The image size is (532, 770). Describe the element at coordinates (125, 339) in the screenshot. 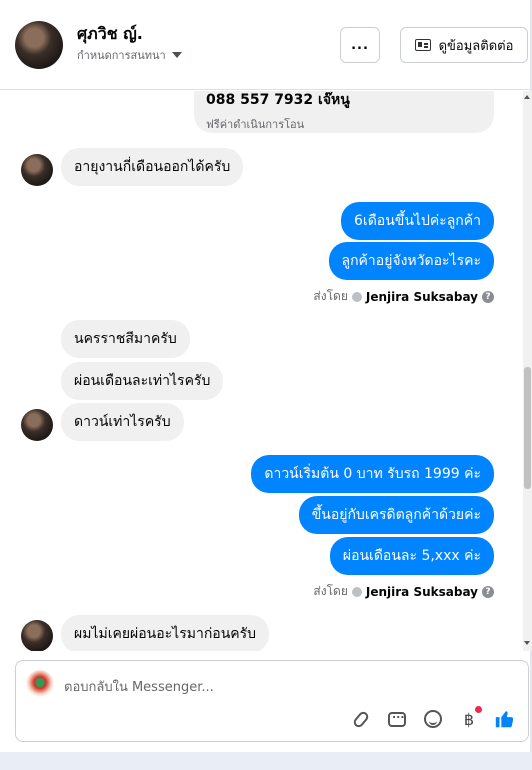

I see `incoming-message: นครราชสีมาครับ` at that location.